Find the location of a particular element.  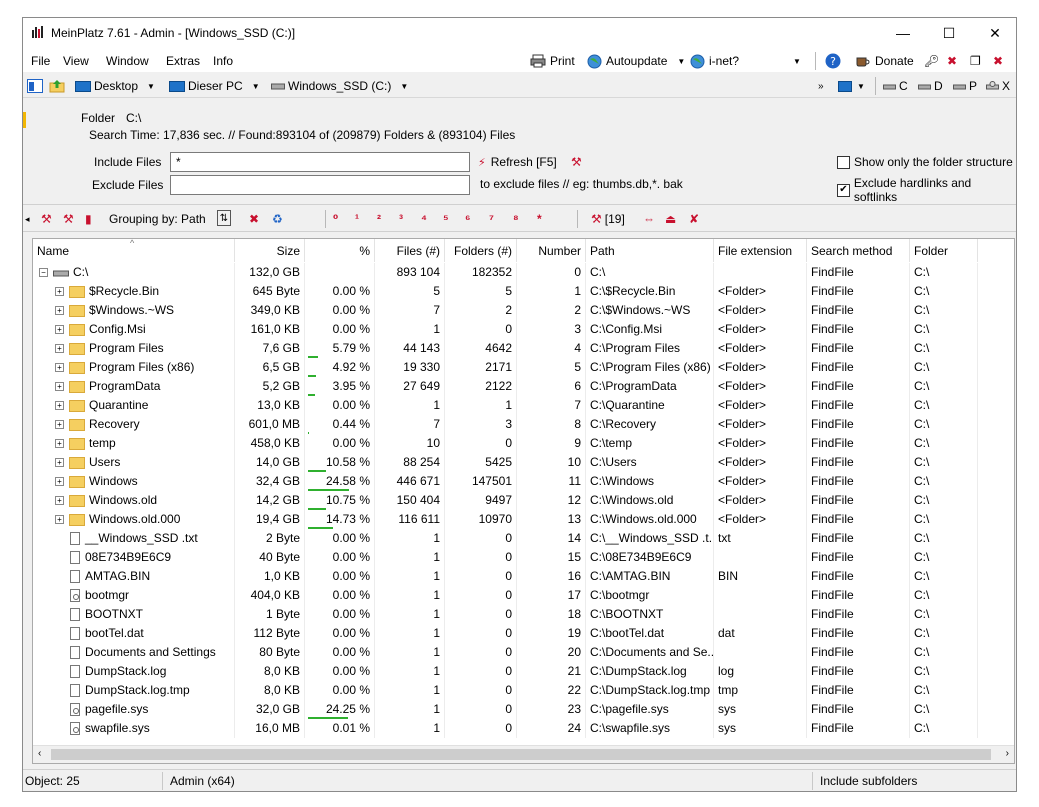

name-cell: + Program Files is located at coordinates (134, 348).